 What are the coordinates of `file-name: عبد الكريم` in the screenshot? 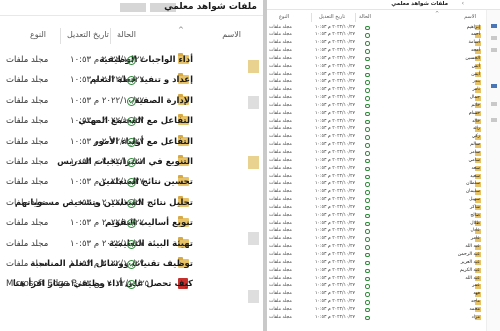 It's located at (470, 271).